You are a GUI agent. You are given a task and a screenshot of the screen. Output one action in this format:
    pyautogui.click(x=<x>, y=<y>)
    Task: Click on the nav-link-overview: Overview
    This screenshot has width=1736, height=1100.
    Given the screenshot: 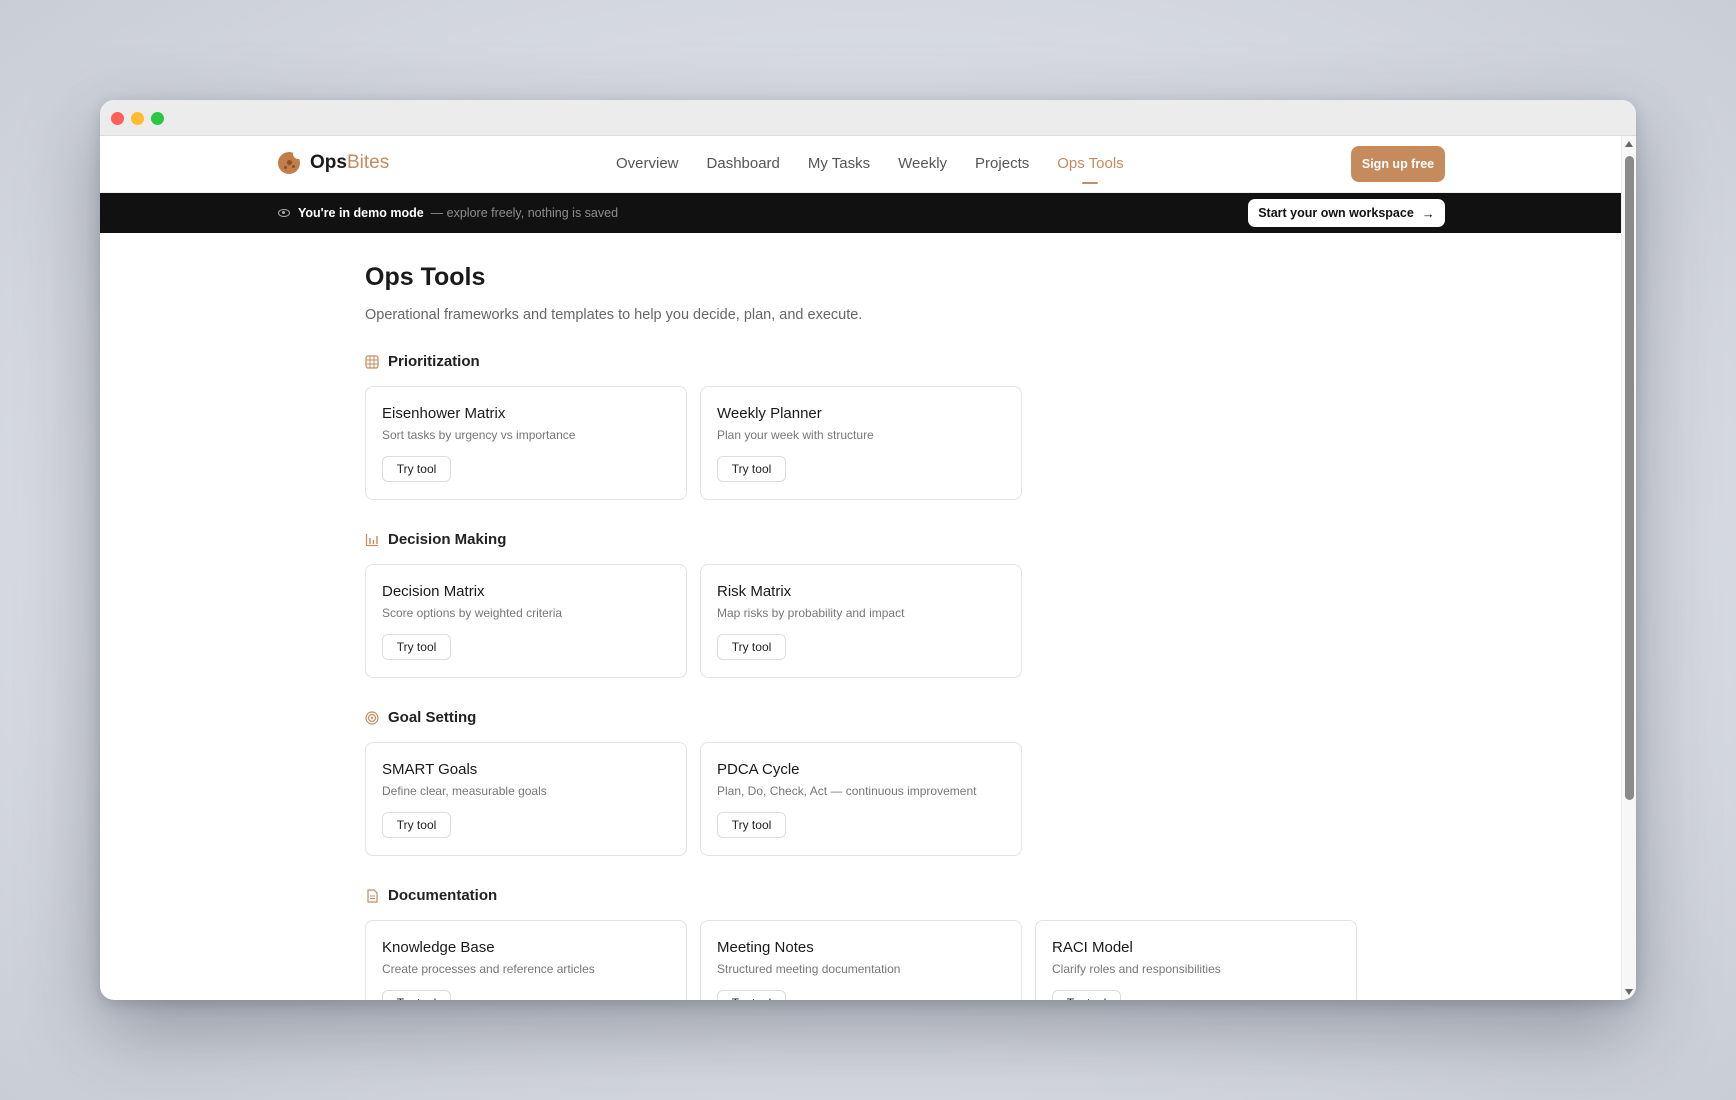 What is the action you would take?
    pyautogui.click(x=647, y=163)
    